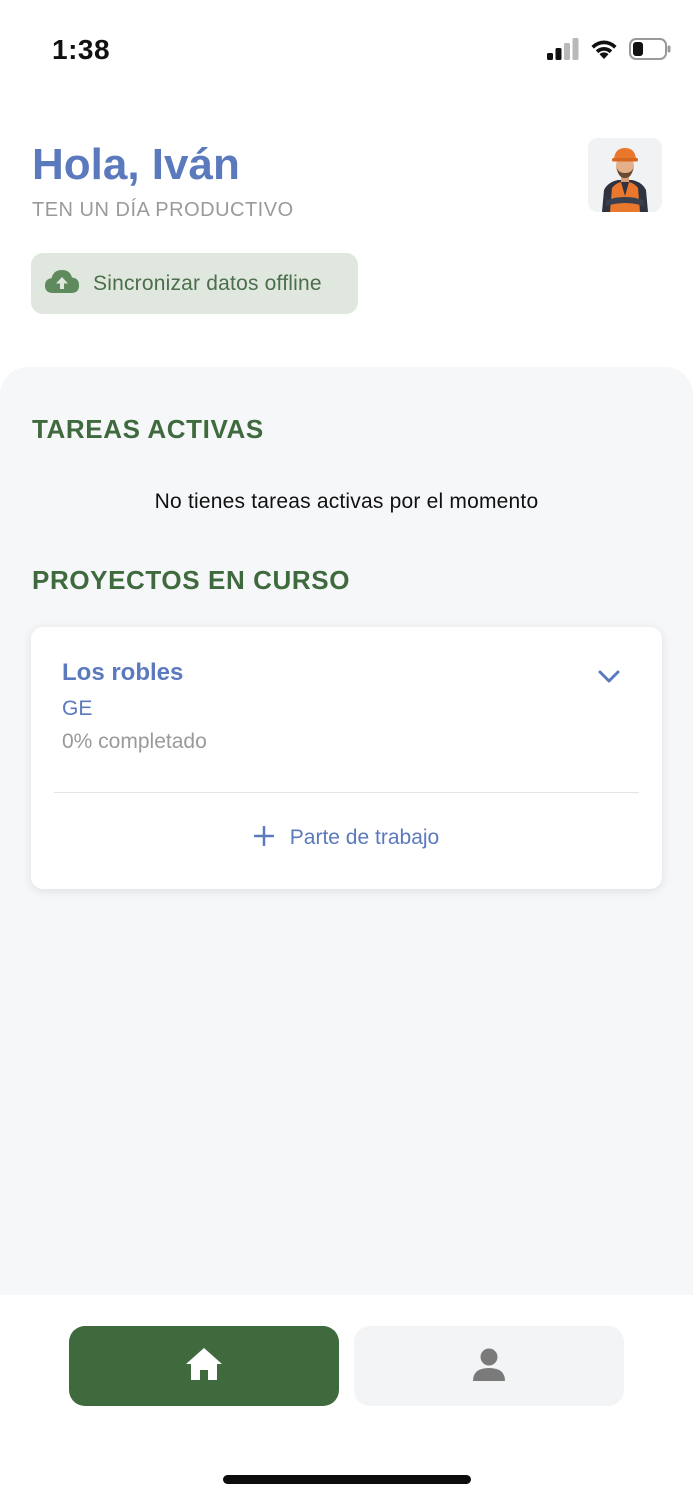  I want to click on sync-offline-button: Sincronizar datos offline, so click(194, 283).